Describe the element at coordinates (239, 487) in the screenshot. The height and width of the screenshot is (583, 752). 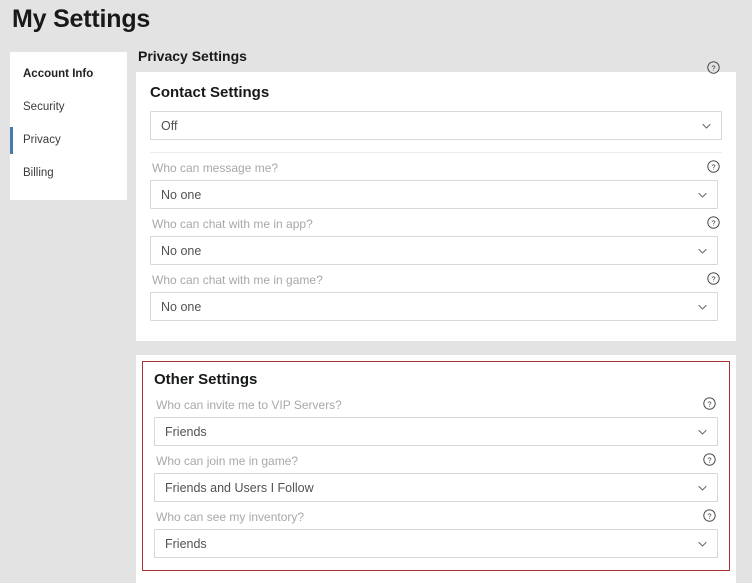
I see `select-value: Friends and Users I Follow` at that location.